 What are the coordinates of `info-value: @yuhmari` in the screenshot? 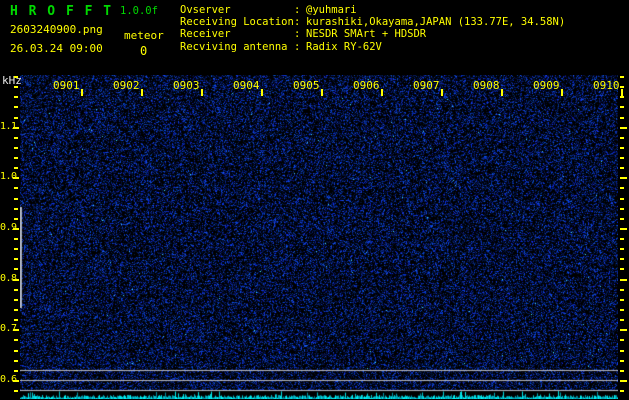 It's located at (331, 10).